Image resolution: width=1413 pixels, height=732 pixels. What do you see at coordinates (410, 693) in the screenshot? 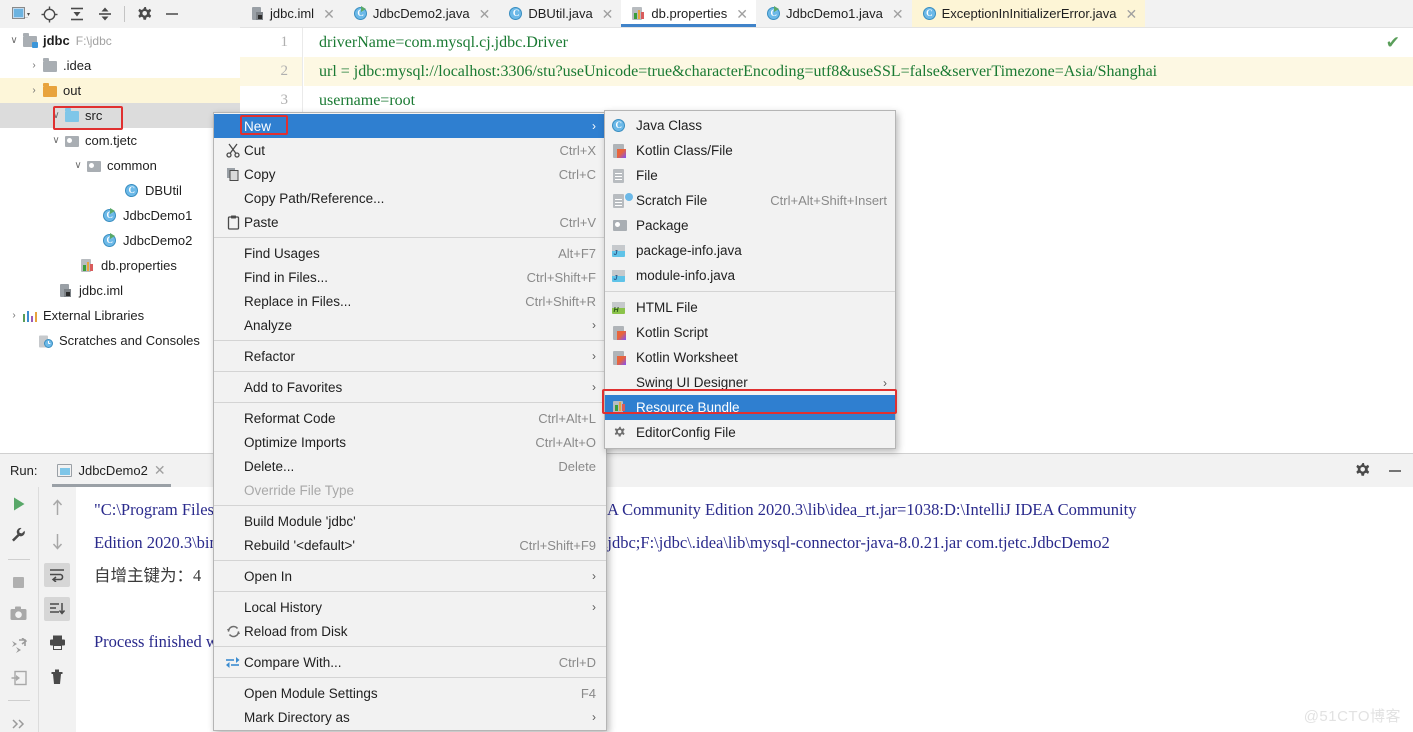
I see `menu-item-open-module-settings: Open Module Settings F4` at bounding box center [410, 693].